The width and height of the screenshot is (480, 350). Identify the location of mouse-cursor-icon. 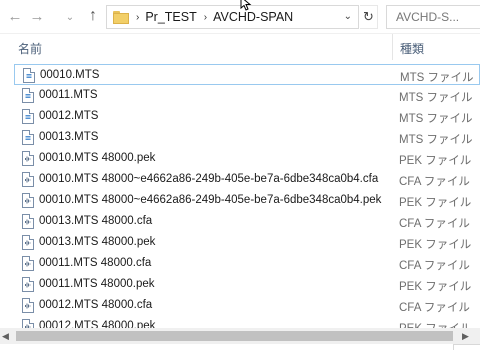
(246, 5).